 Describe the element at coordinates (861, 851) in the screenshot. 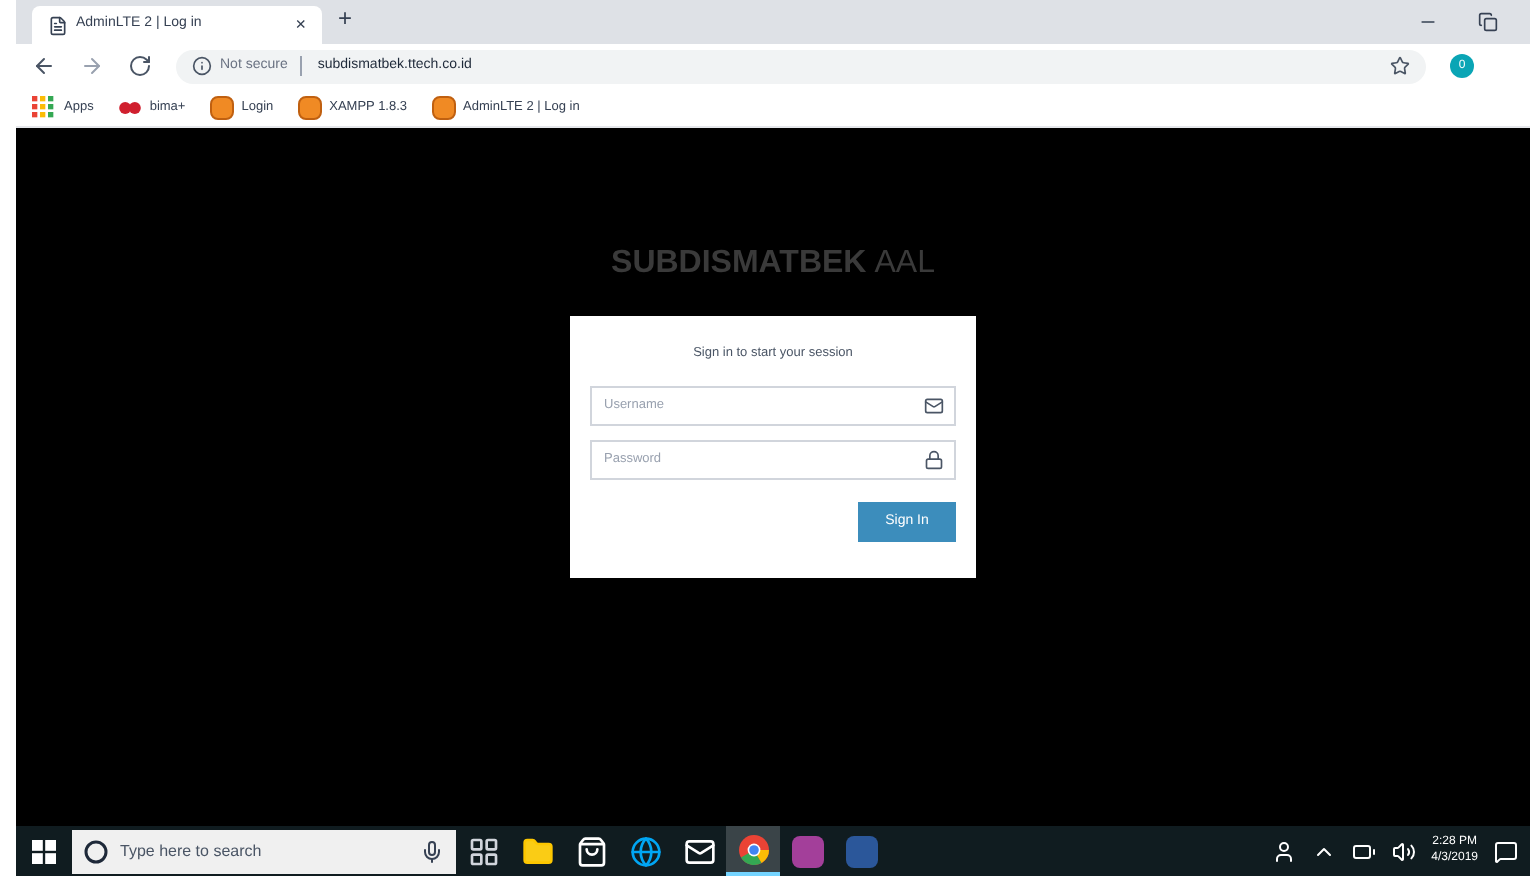

I see `document-tile-icon` at that location.